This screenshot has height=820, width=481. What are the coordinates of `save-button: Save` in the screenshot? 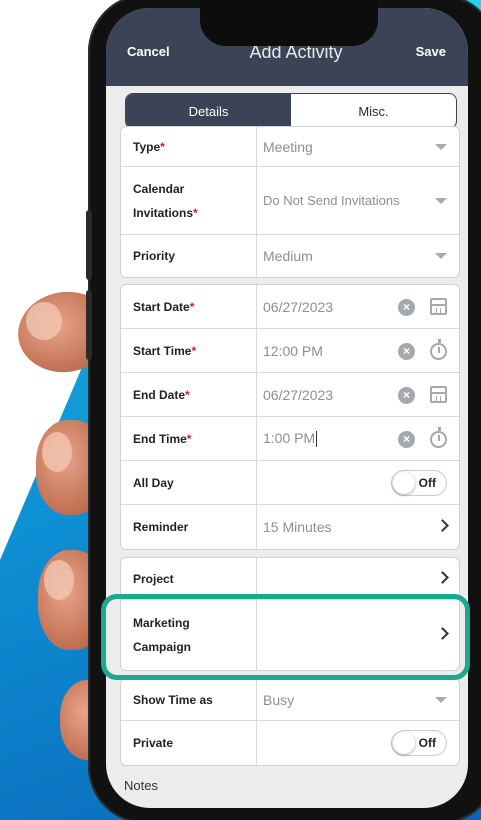 It's located at (431, 51).